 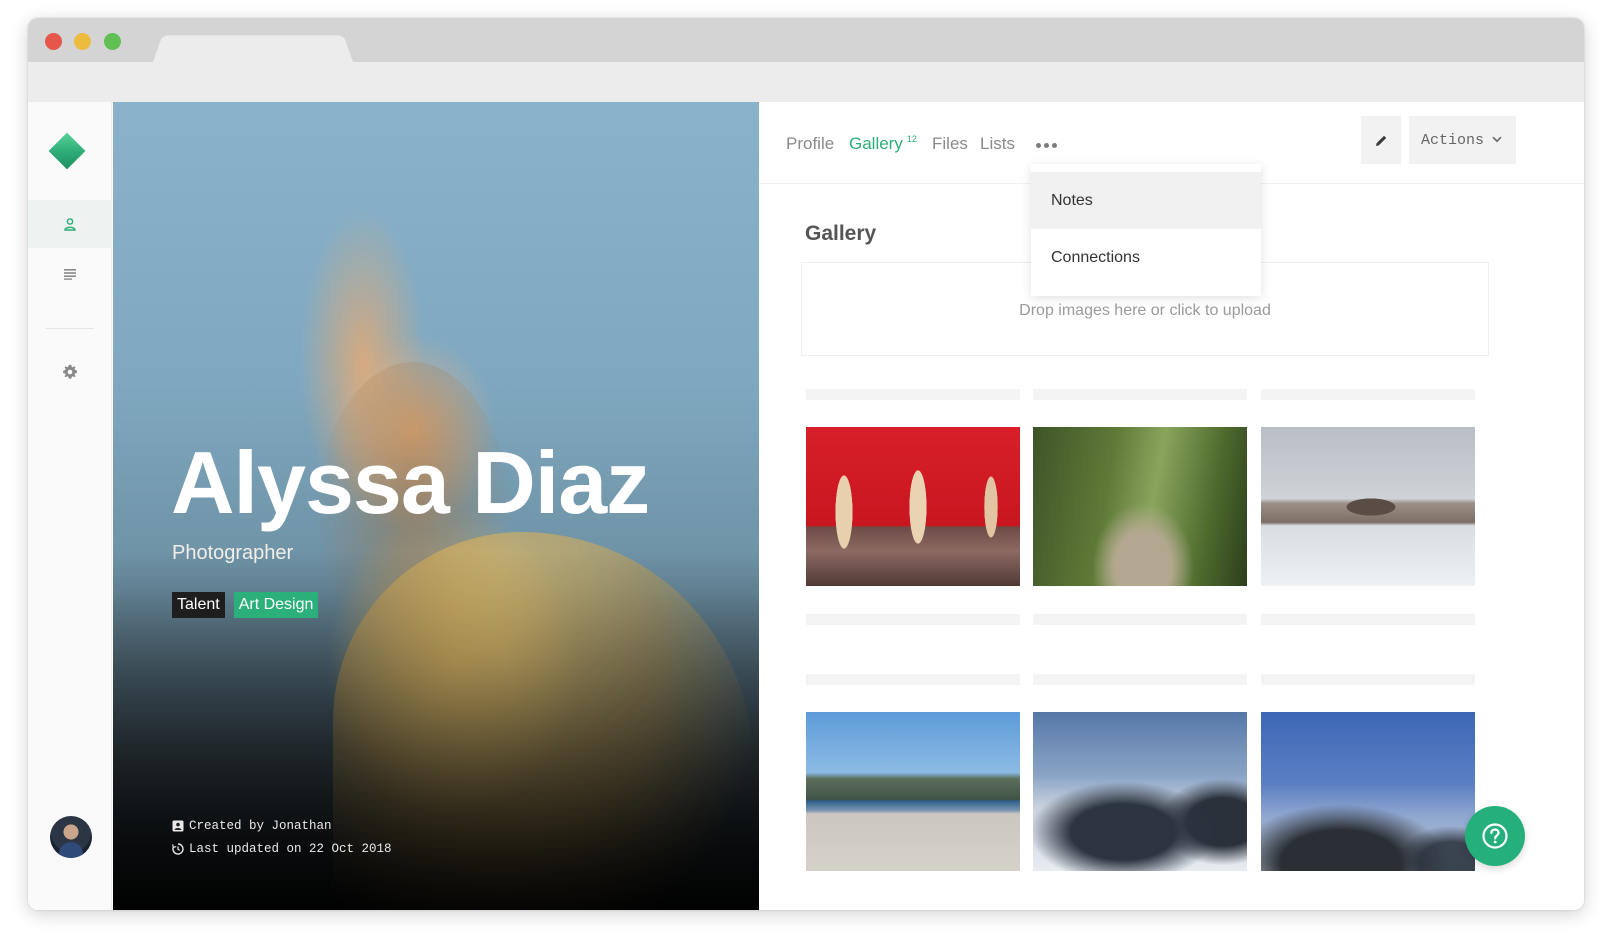 I want to click on more-tabs-button, so click(x=1046, y=145).